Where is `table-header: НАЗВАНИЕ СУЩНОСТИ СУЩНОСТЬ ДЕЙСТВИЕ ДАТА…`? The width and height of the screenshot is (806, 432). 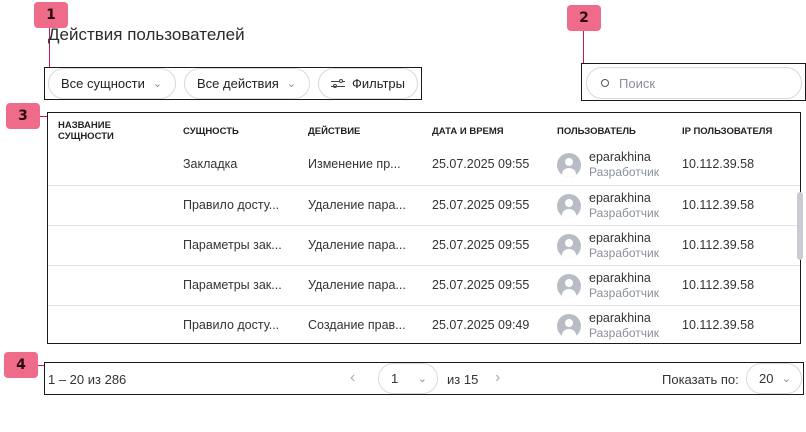 table-header: НАЗВАНИЕ СУЩНОСТИ СУЩНОСТЬ ДЕЙСТВИЕ ДАТА… is located at coordinates (424, 131).